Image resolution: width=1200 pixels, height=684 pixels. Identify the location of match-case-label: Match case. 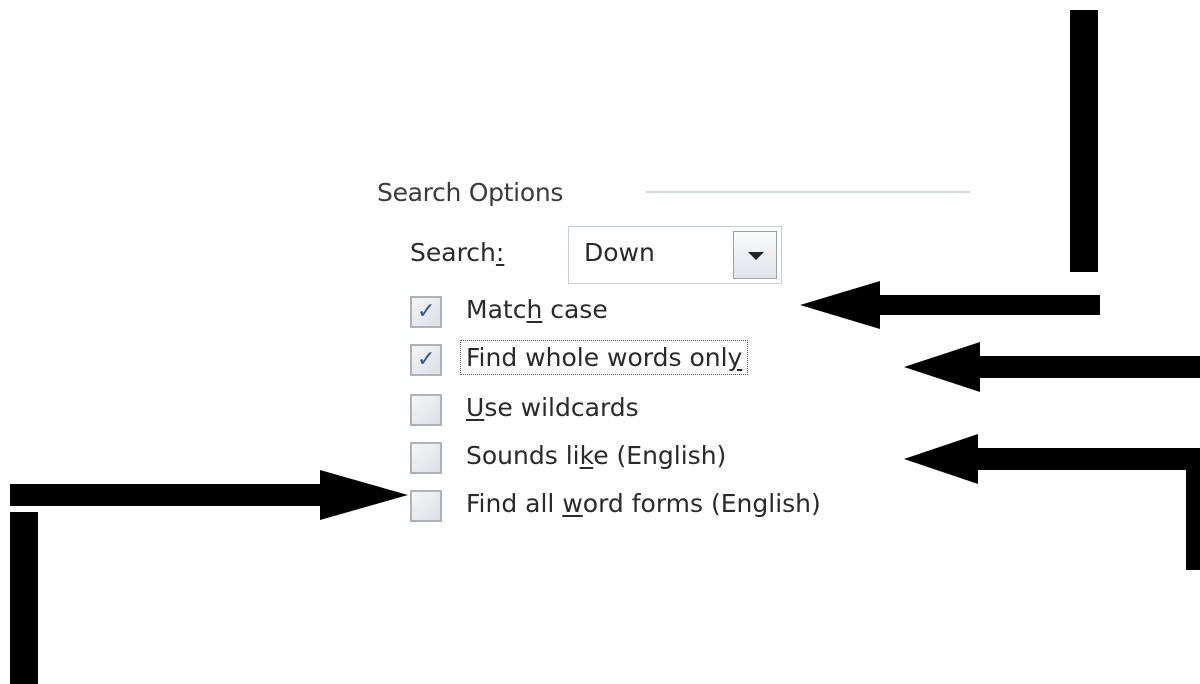
(537, 309).